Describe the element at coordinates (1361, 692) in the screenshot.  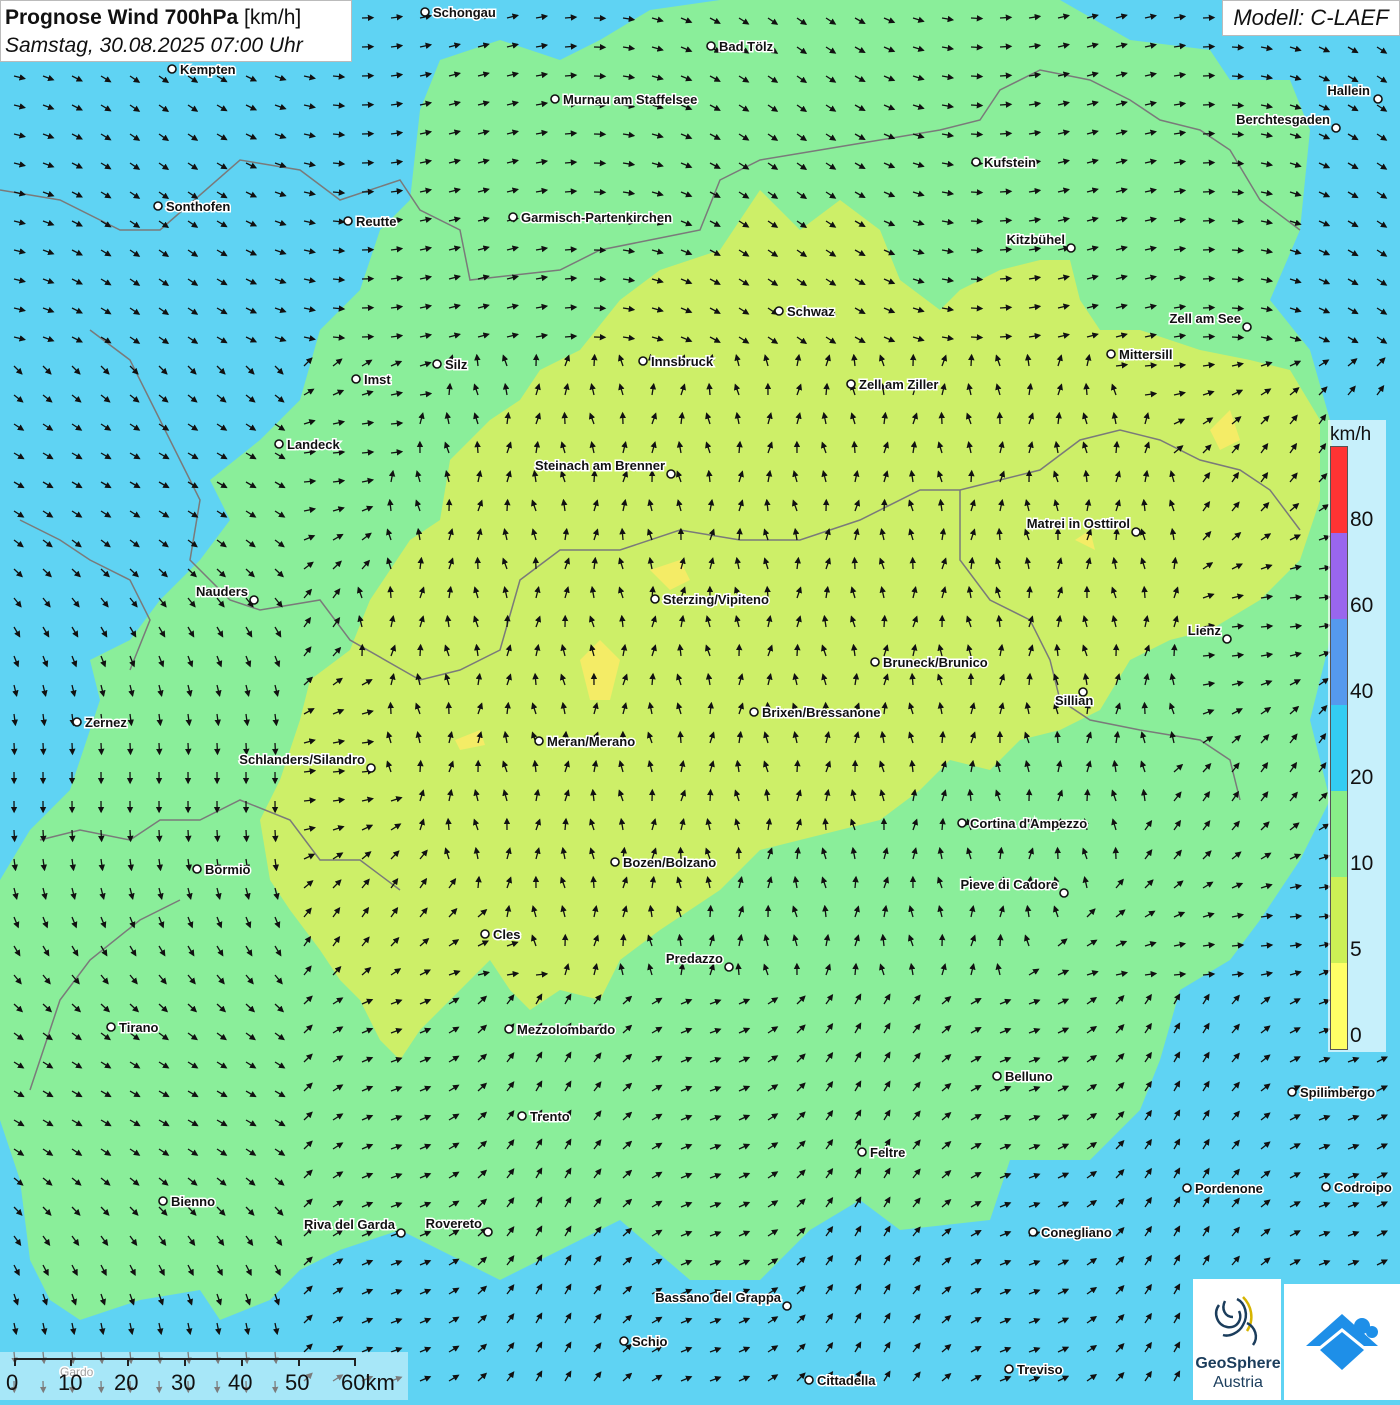
I see `legend-tick-40: 40` at that location.